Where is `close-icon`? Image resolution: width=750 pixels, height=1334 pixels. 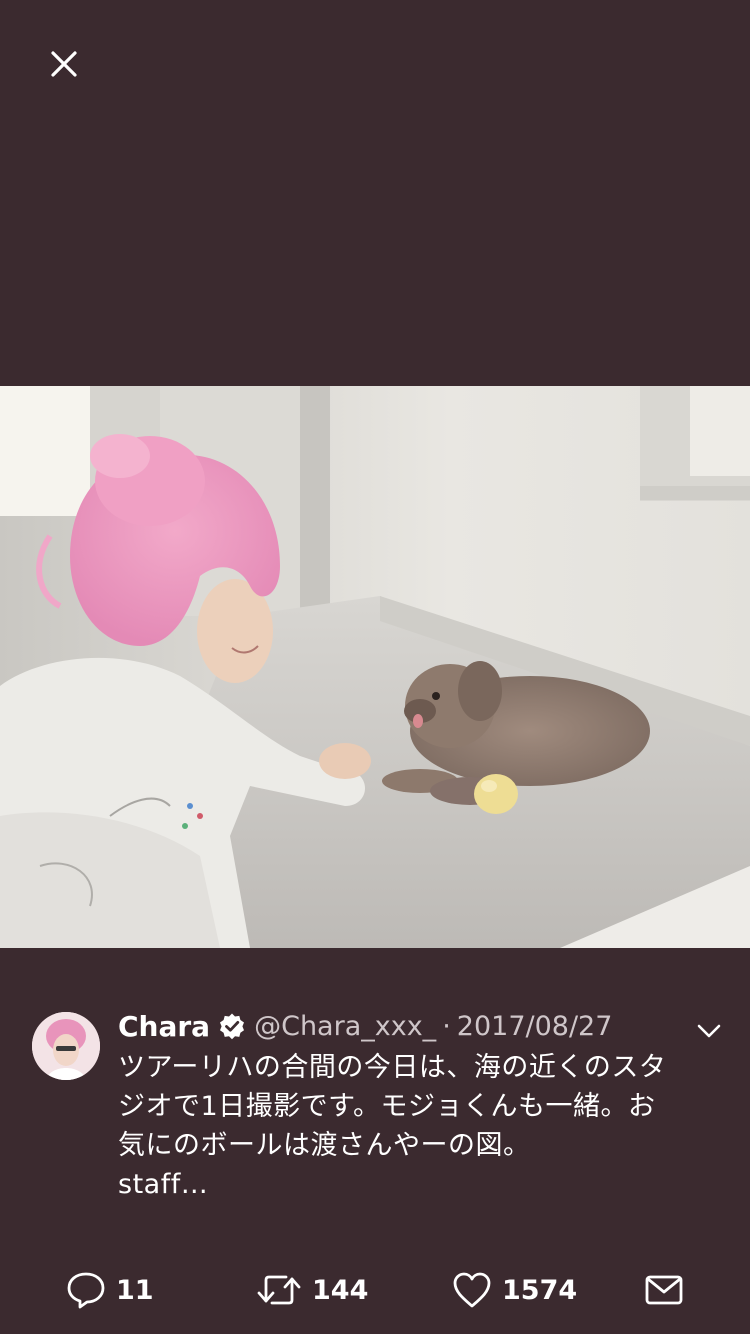 close-icon is located at coordinates (64, 64).